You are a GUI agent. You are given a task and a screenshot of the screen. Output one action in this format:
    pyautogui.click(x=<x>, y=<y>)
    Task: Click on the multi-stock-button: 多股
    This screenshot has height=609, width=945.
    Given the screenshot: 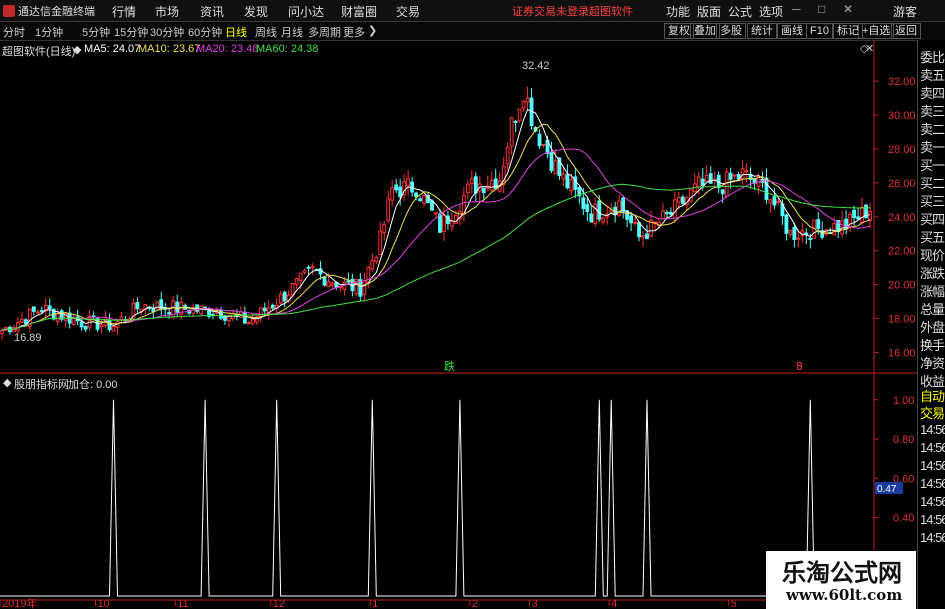 What is the action you would take?
    pyautogui.click(x=731, y=31)
    